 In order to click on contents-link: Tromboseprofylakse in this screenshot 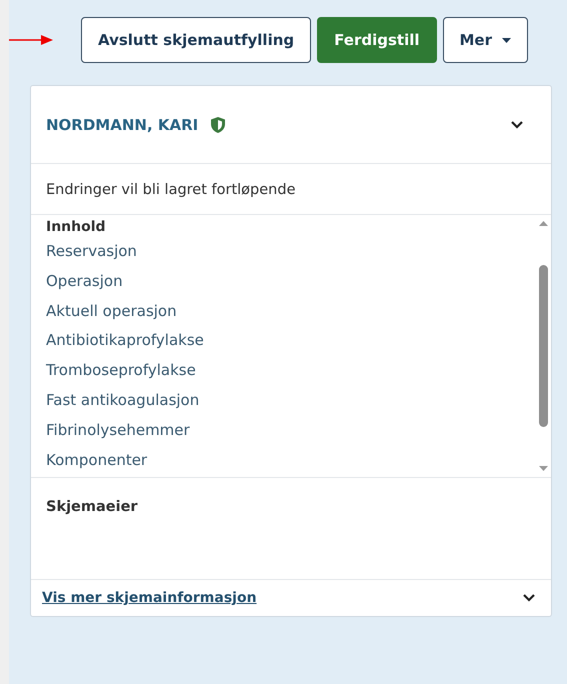, I will do `click(290, 371)`.